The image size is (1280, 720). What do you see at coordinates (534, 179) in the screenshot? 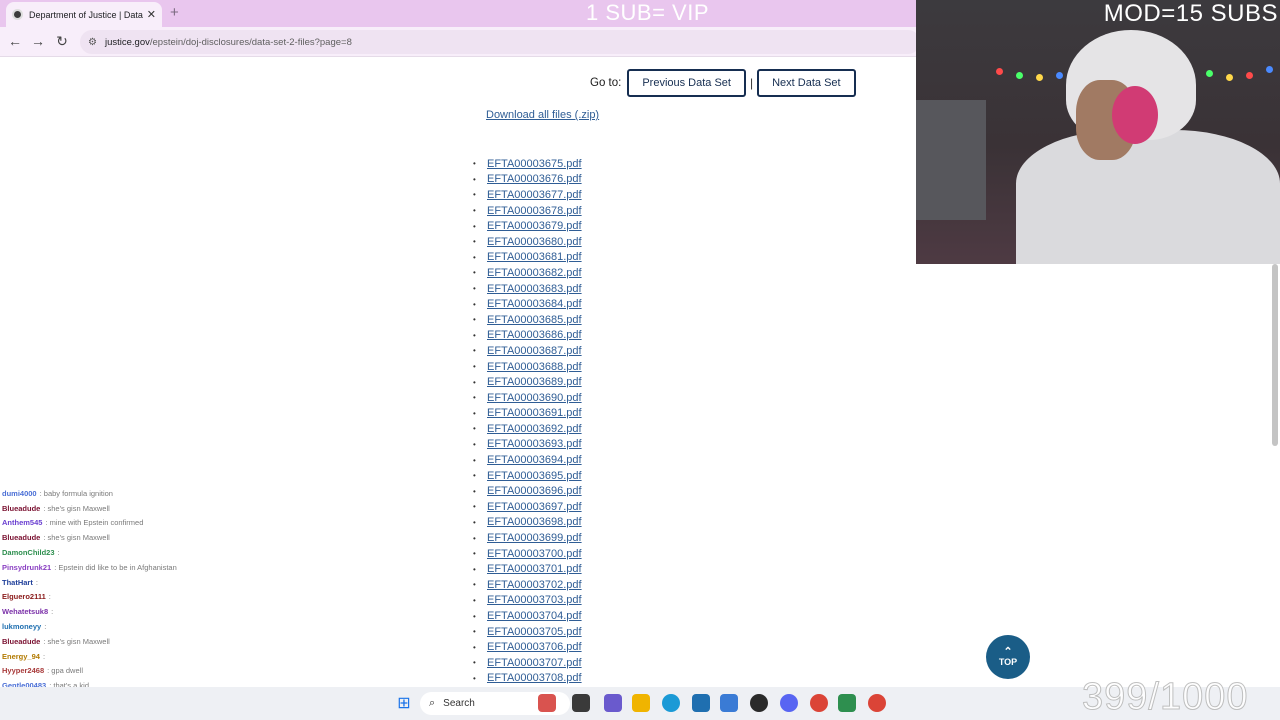
I see `file-link: EFTA00003676.pdf` at bounding box center [534, 179].